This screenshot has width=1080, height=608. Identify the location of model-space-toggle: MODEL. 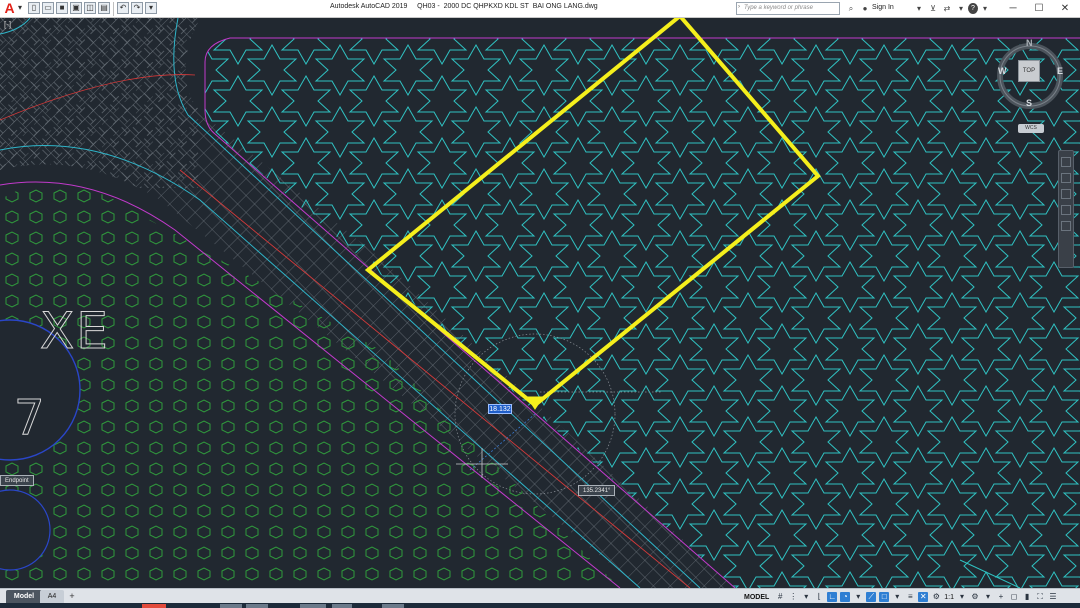
(756, 597).